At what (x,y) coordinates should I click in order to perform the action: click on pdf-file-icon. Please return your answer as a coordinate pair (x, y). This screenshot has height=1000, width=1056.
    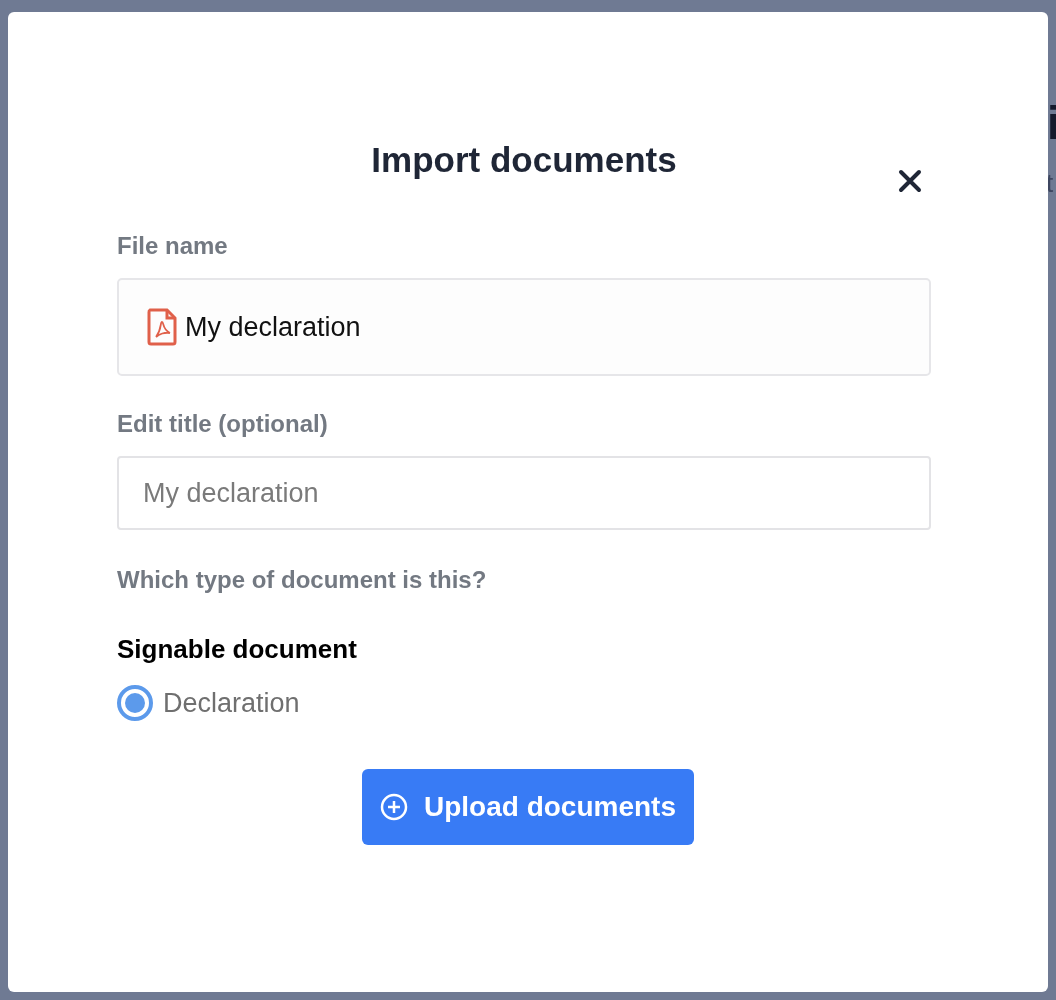
    Looking at the image, I should click on (162, 327).